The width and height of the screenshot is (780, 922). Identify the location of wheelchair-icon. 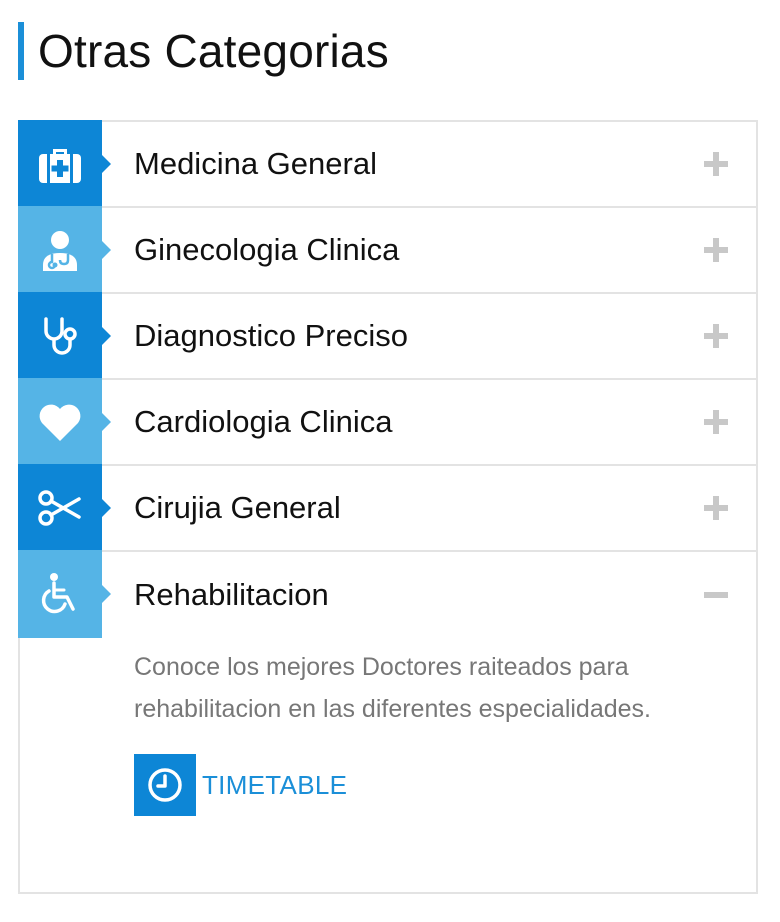
(58, 593).